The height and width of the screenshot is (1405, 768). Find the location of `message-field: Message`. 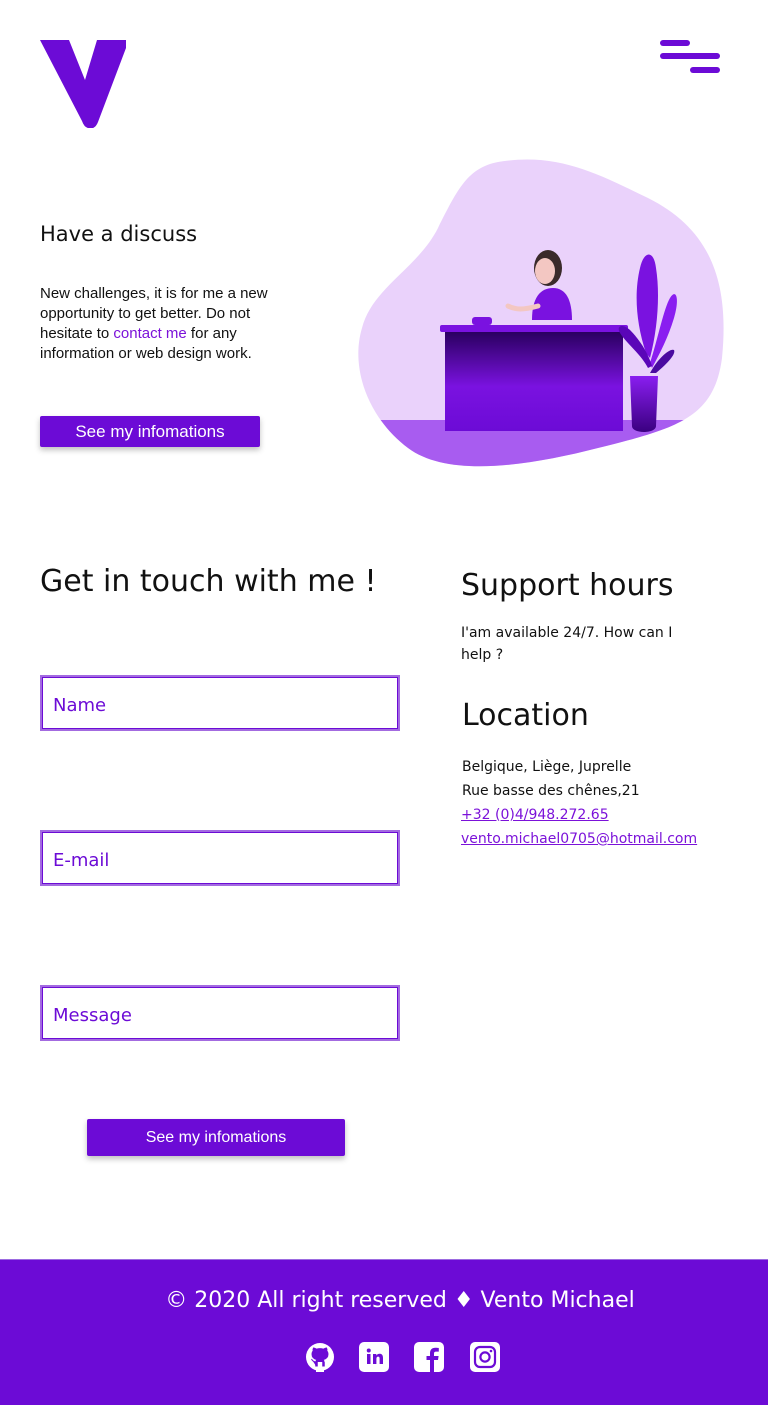

message-field: Message is located at coordinates (220, 1013).